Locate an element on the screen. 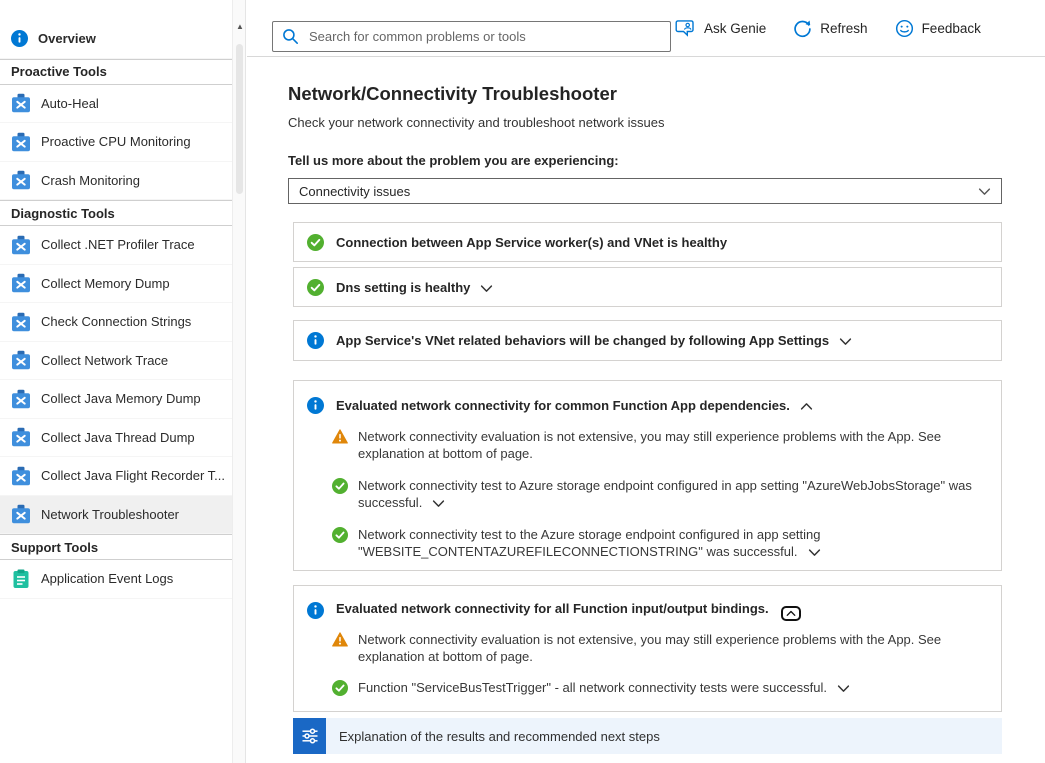 The image size is (1045, 763). warning-triangle-icon is located at coordinates (340, 639).